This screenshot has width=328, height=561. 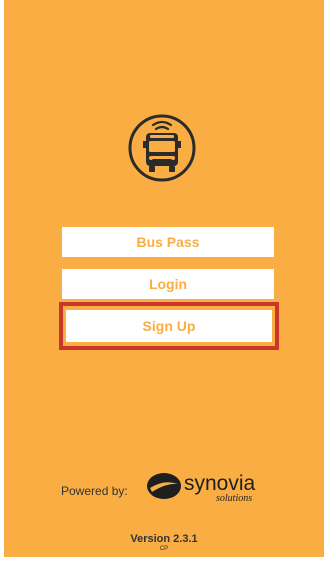 What do you see at coordinates (164, 539) in the screenshot?
I see `version-label: Version 2.3.1` at bounding box center [164, 539].